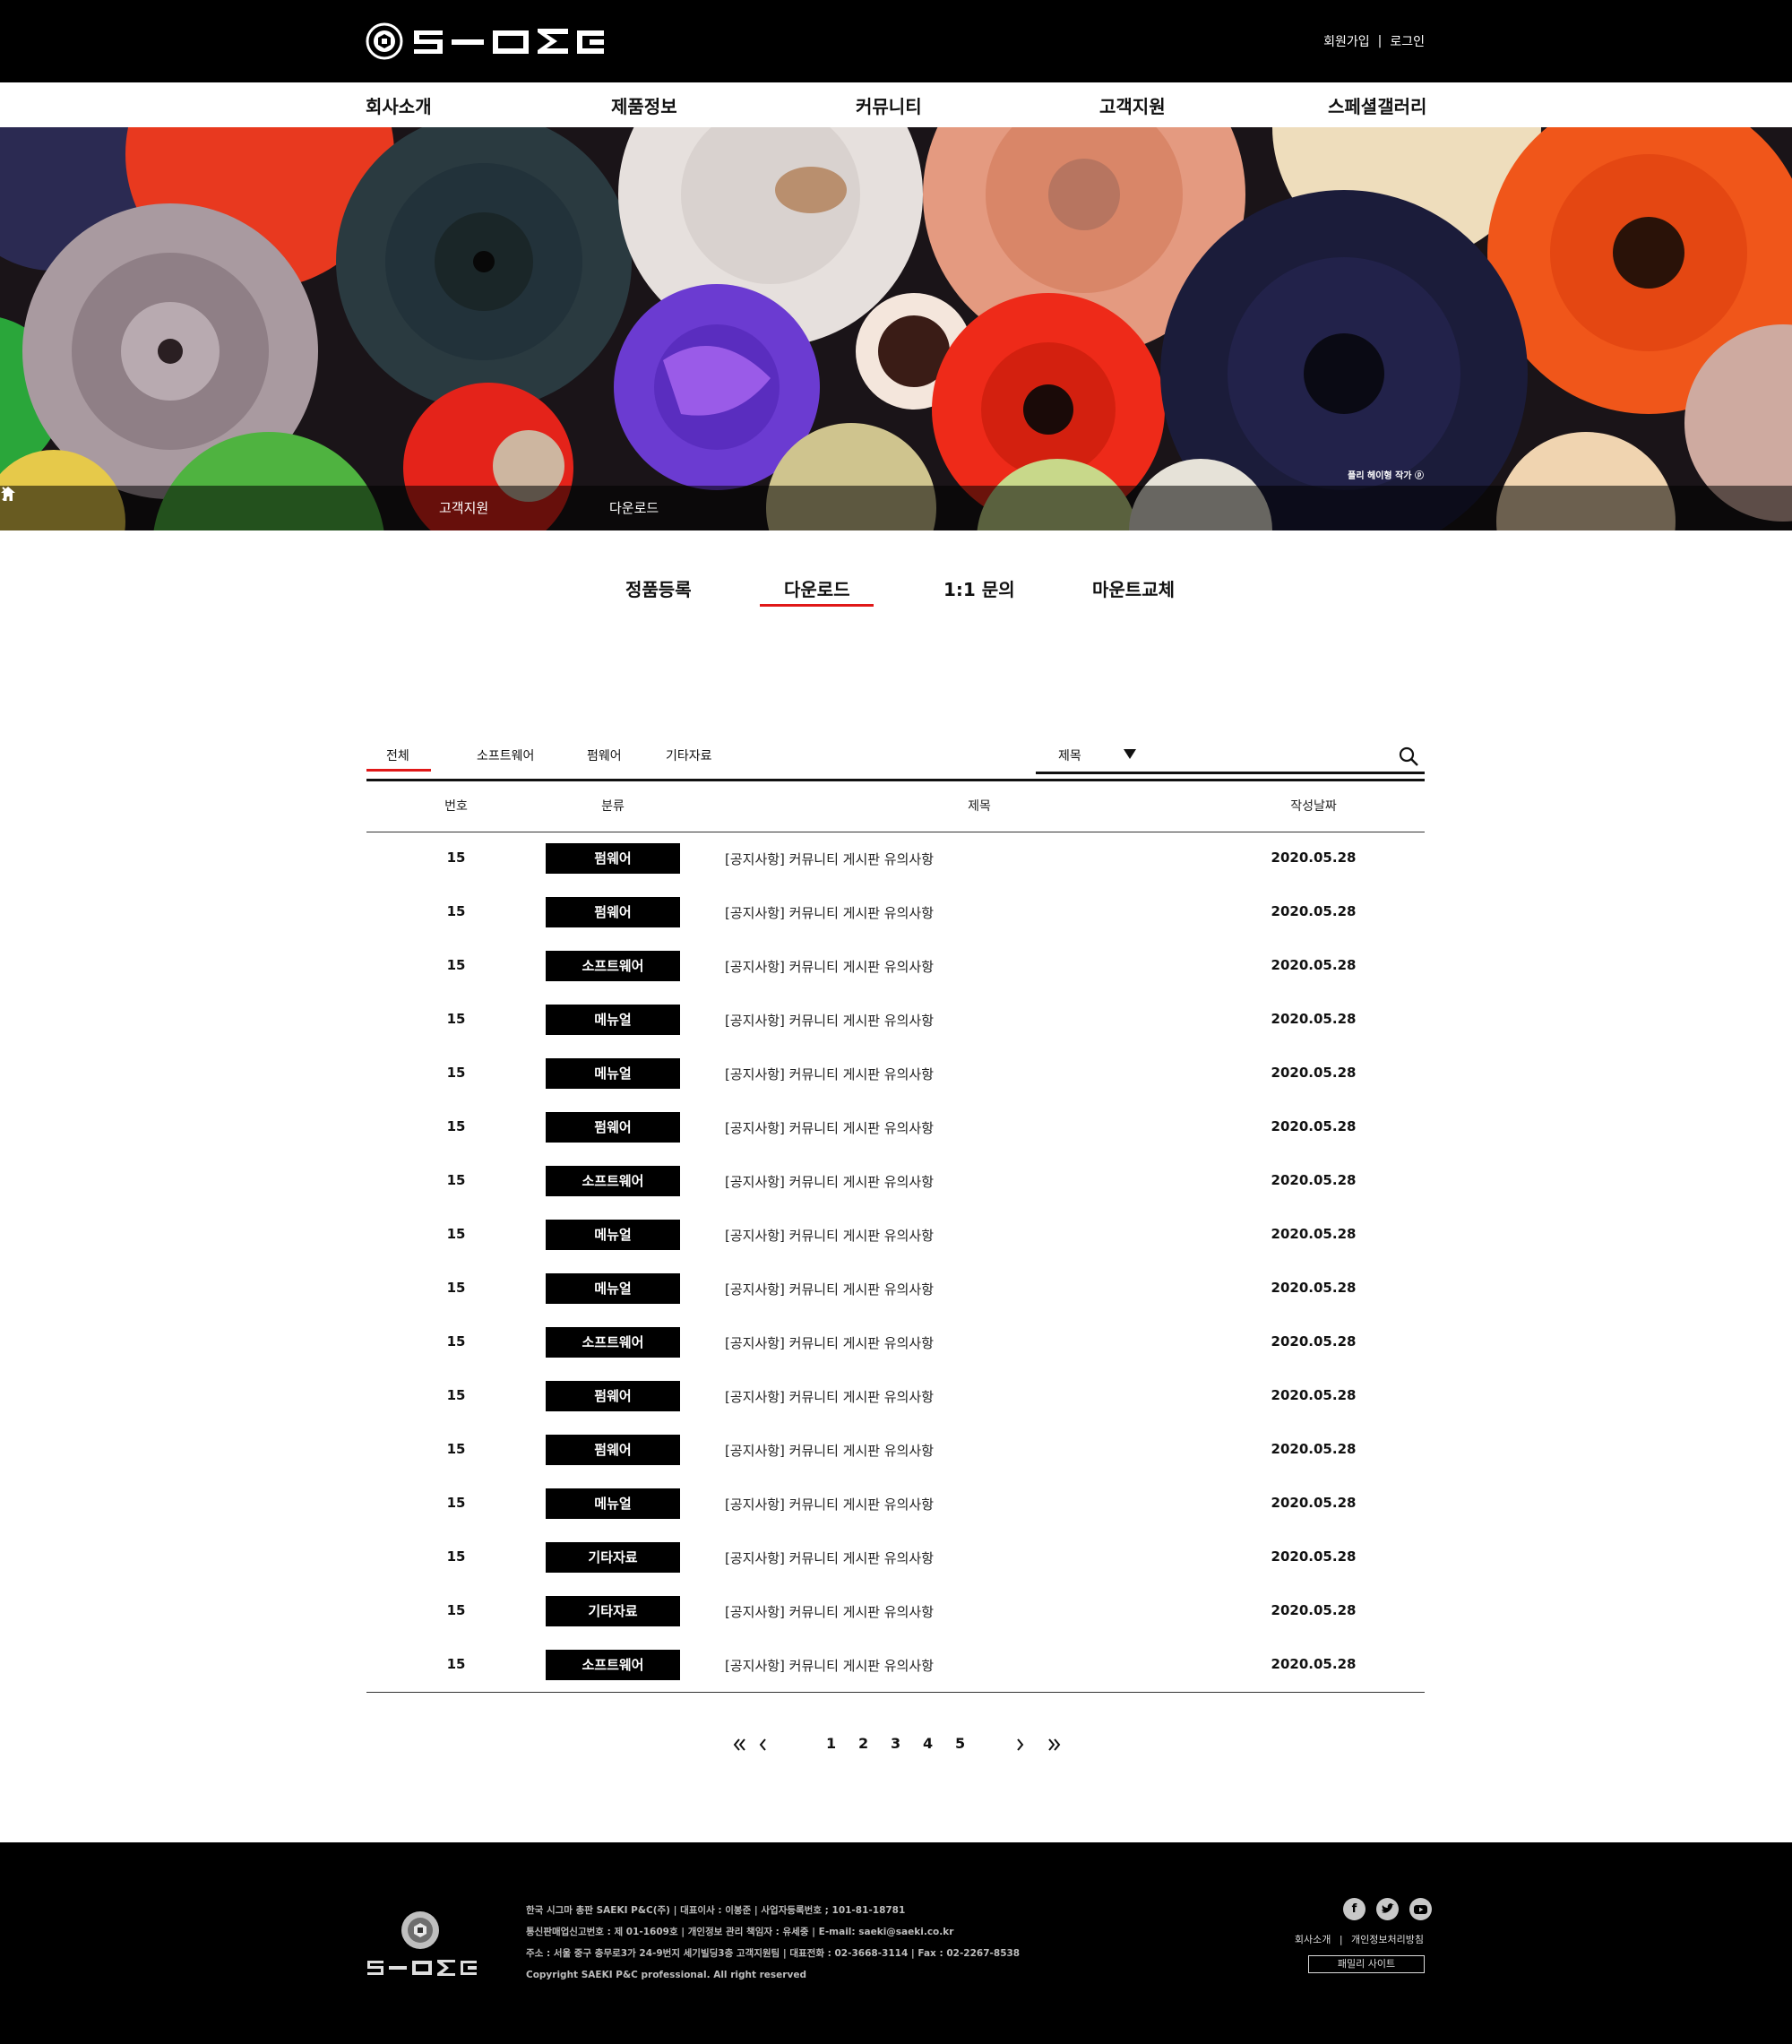 This screenshot has width=1792, height=2044. I want to click on signup-link: 회원가입, so click(1347, 41).